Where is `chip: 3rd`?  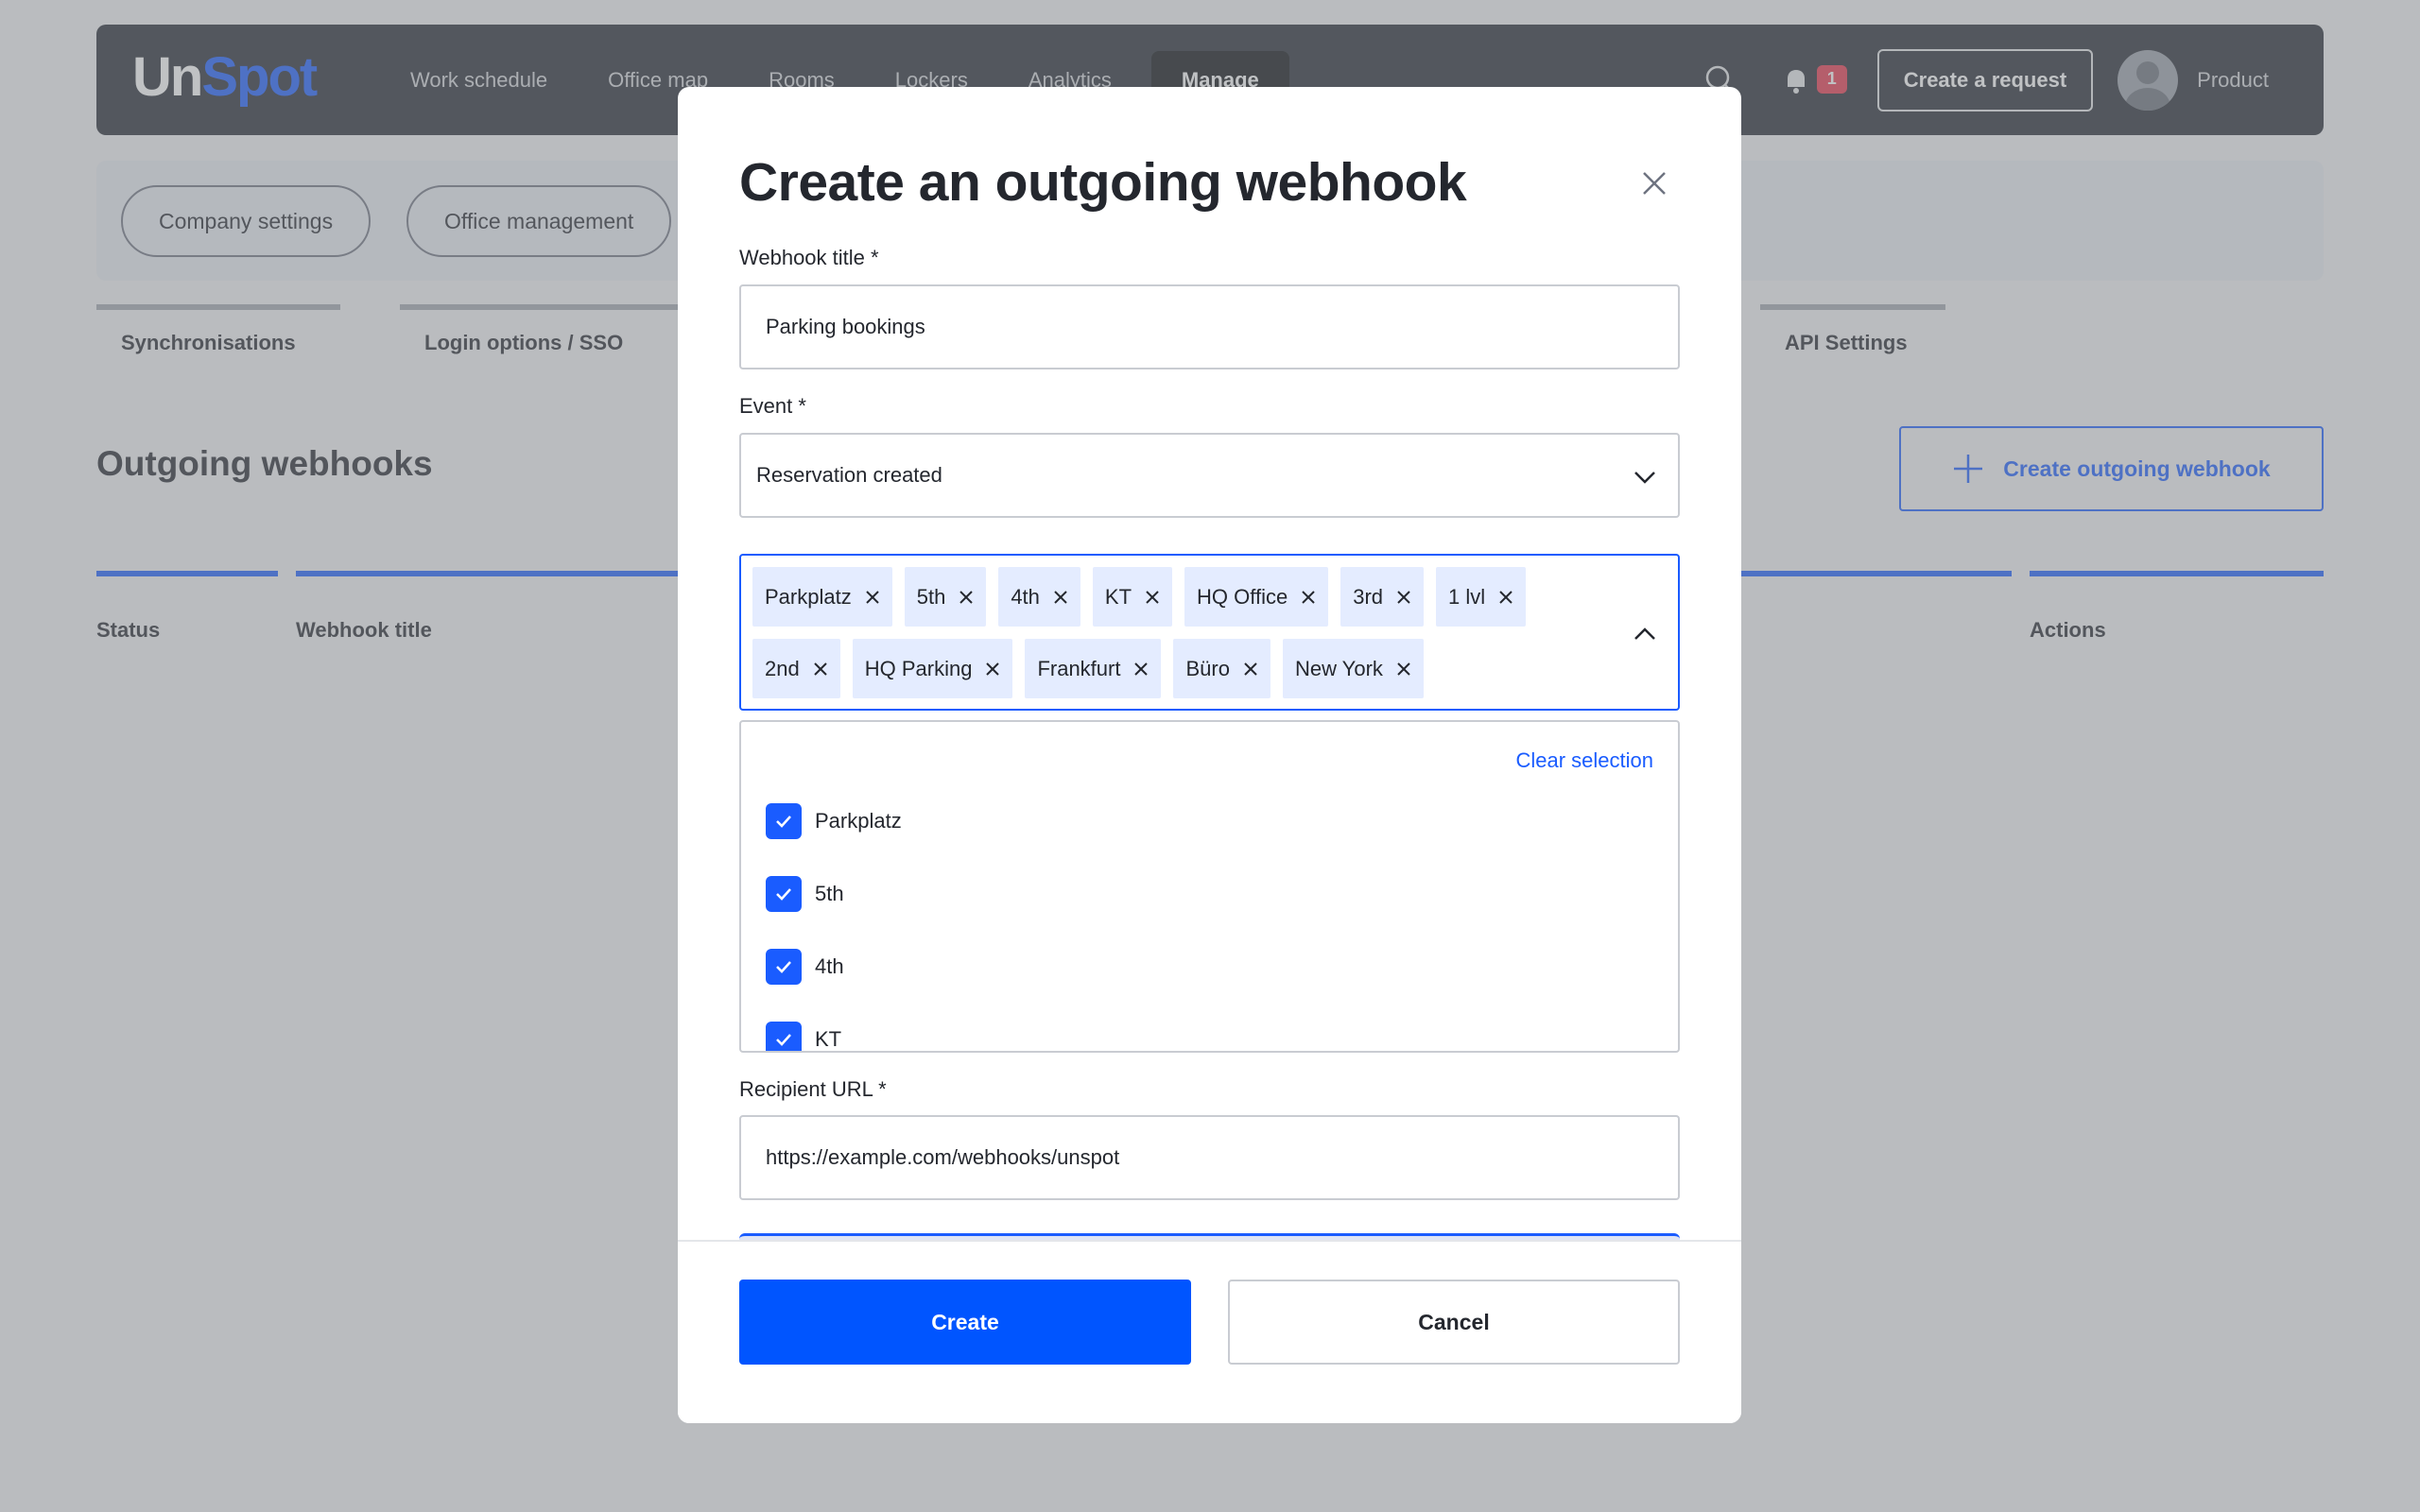 chip: 3rd is located at coordinates (1382, 597).